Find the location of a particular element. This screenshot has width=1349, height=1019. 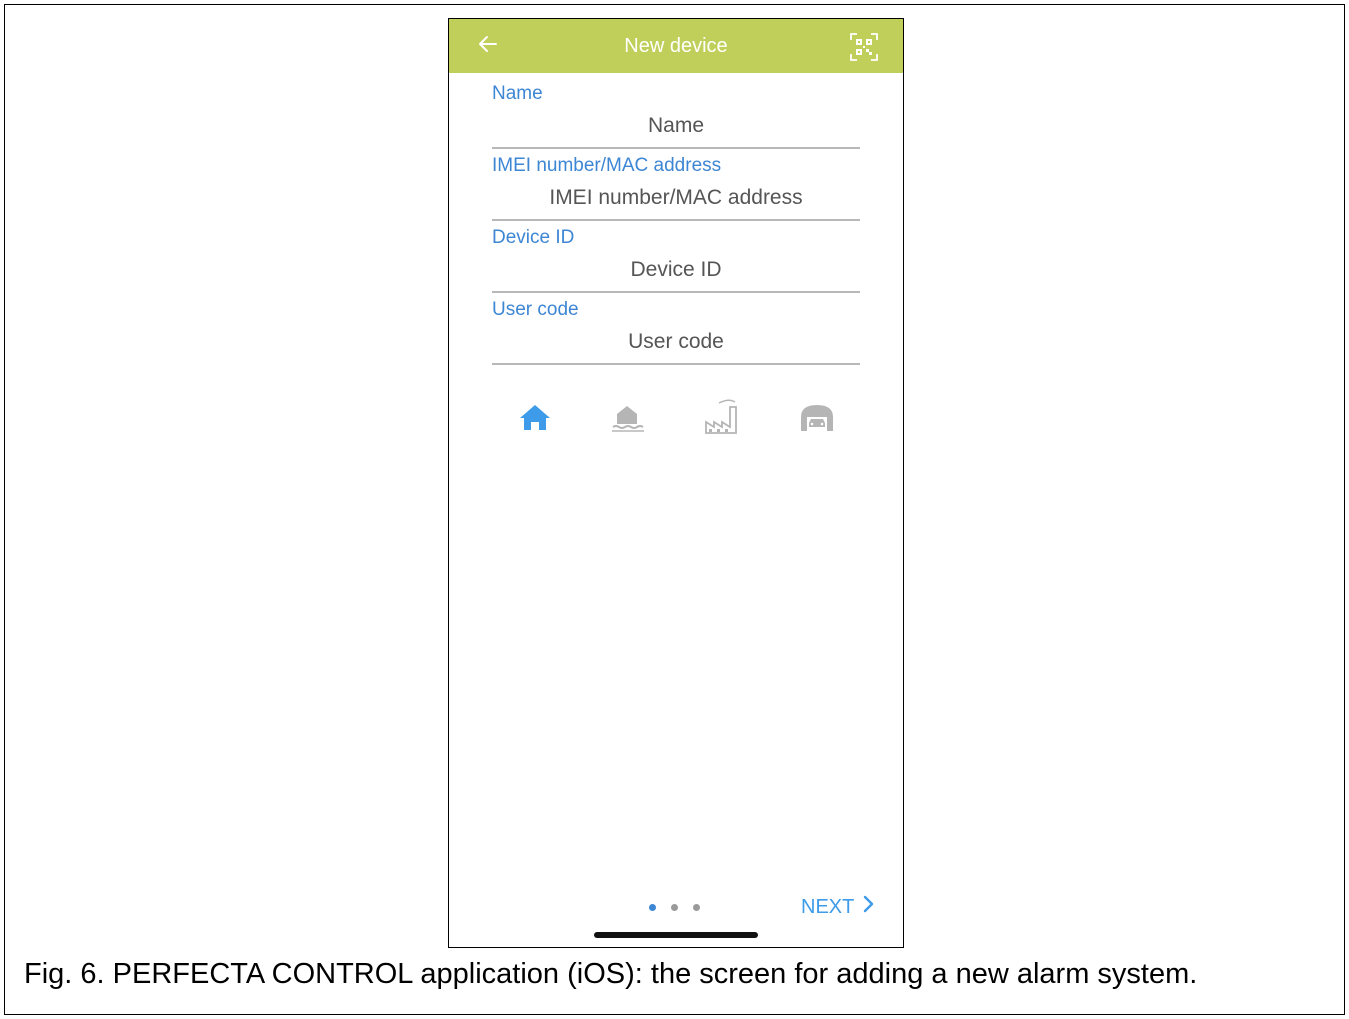

chevron-right-icon is located at coordinates (868, 907).